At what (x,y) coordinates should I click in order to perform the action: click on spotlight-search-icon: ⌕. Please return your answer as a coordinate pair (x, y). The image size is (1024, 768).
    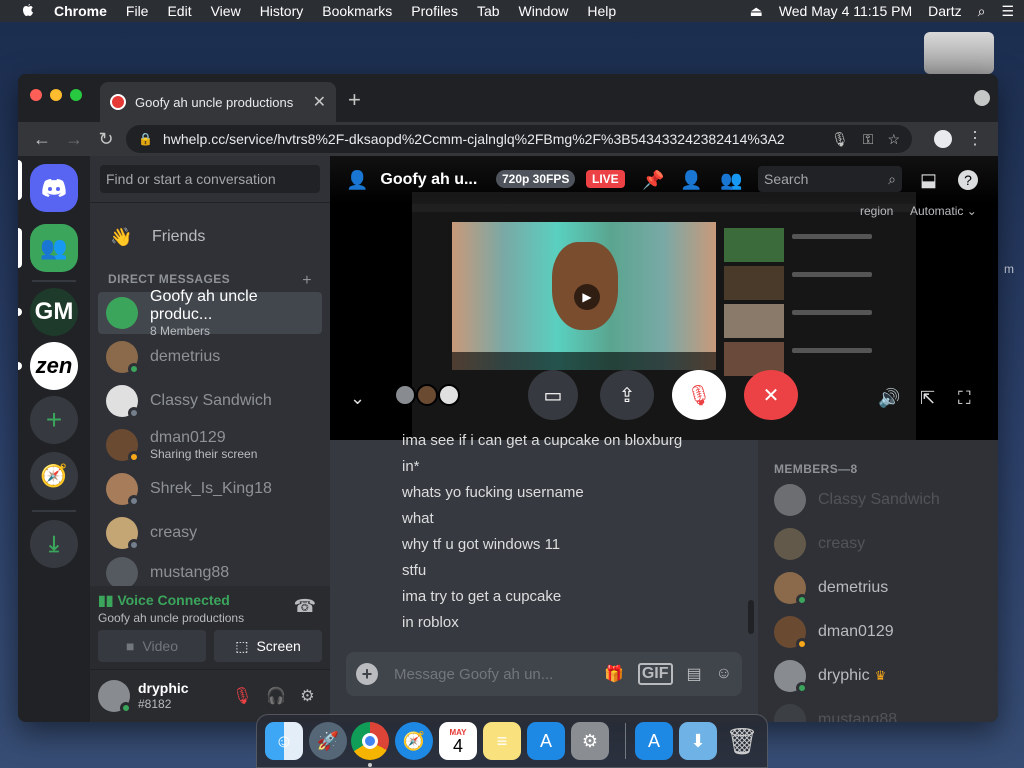
    Looking at the image, I should click on (982, 11).